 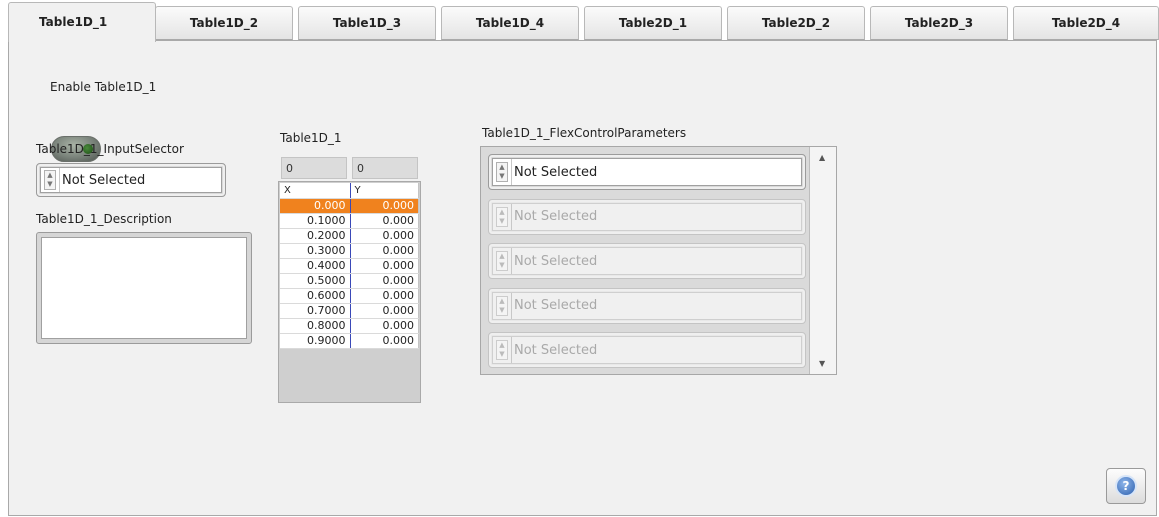 I want to click on table-row: 0.5000 0.000, so click(x=349, y=281).